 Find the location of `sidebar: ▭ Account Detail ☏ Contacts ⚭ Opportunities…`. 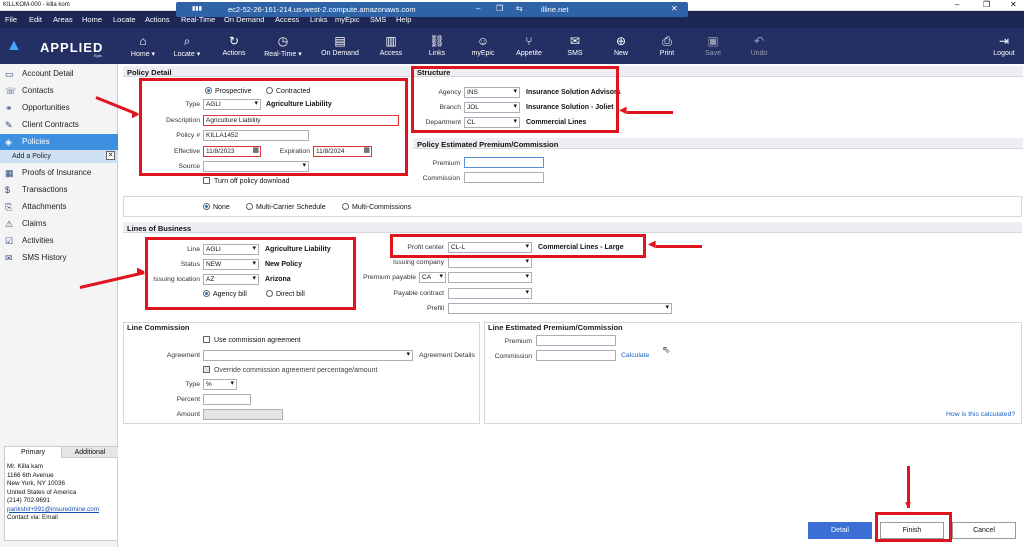

sidebar: ▭ Account Detail ☏ Contacts ⚭ Opportunities… is located at coordinates (59, 305).